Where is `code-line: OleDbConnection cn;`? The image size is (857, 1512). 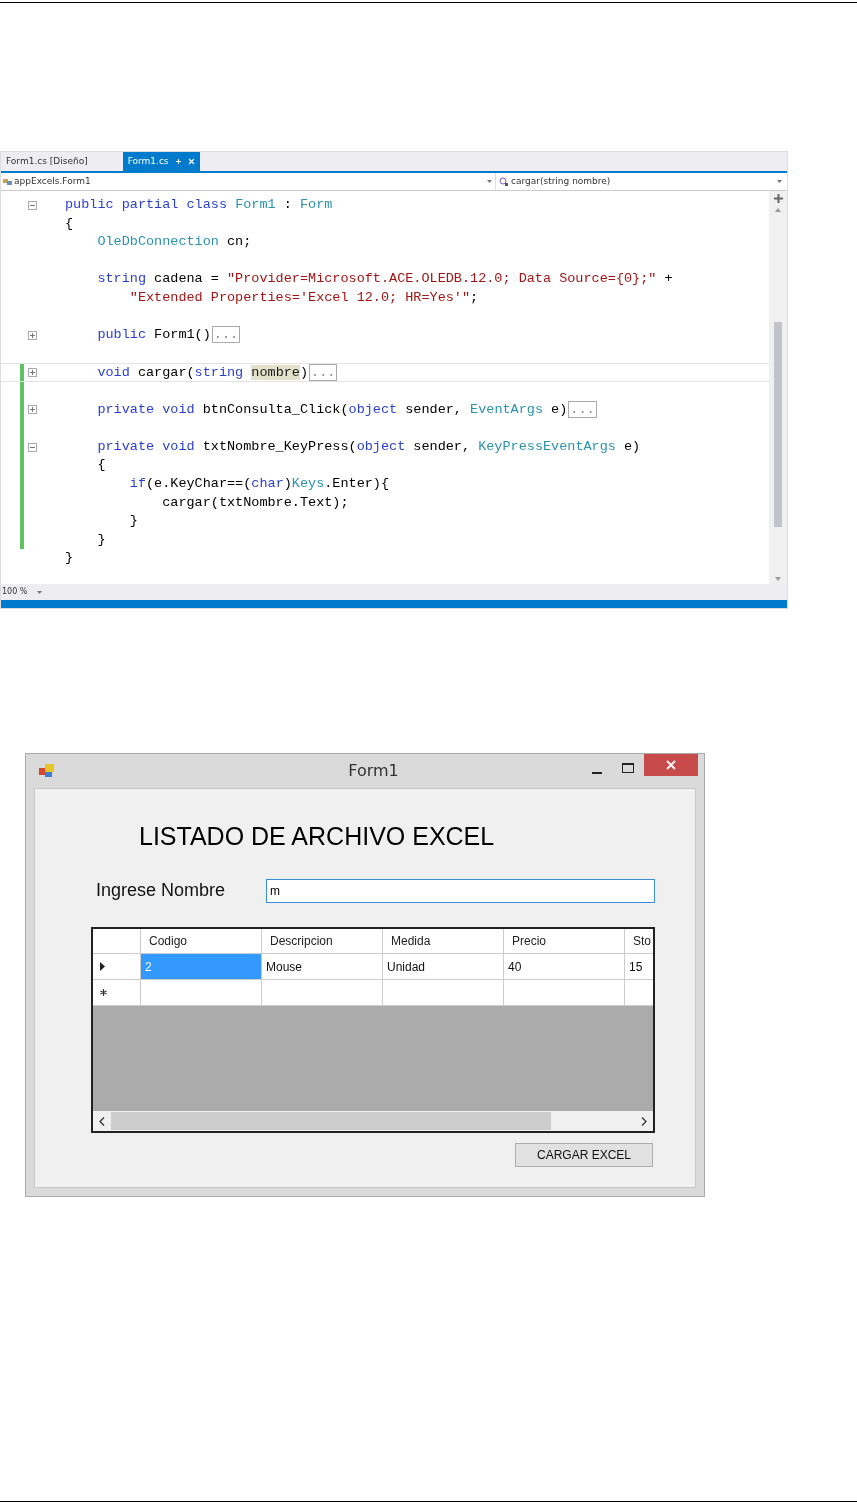 code-line: OleDbConnection cn; is located at coordinates (174, 242).